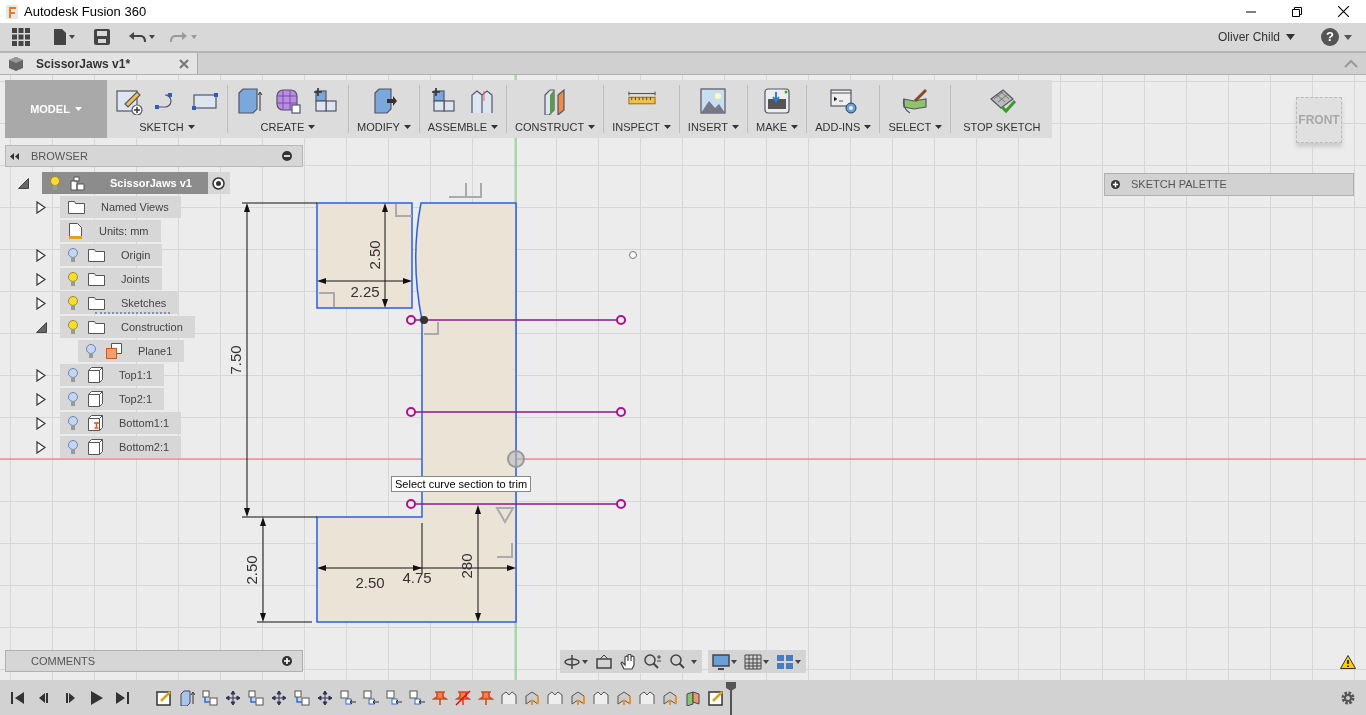 The width and height of the screenshot is (1366, 715). Describe the element at coordinates (384, 127) in the screenshot. I see `toolbar-menu: MODIFY` at that location.